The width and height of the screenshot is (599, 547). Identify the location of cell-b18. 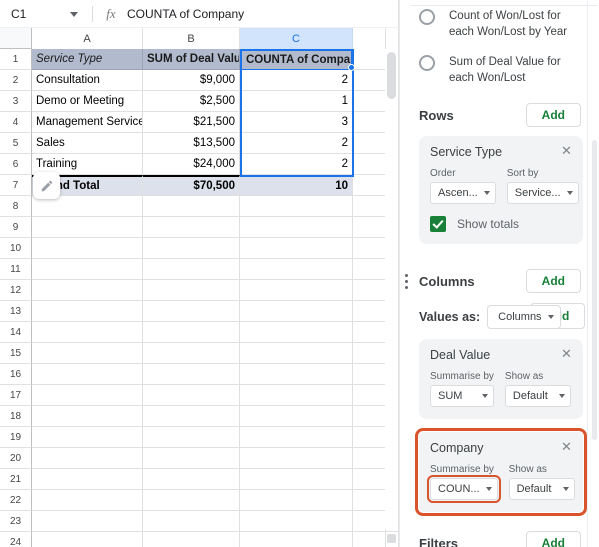
(191, 416).